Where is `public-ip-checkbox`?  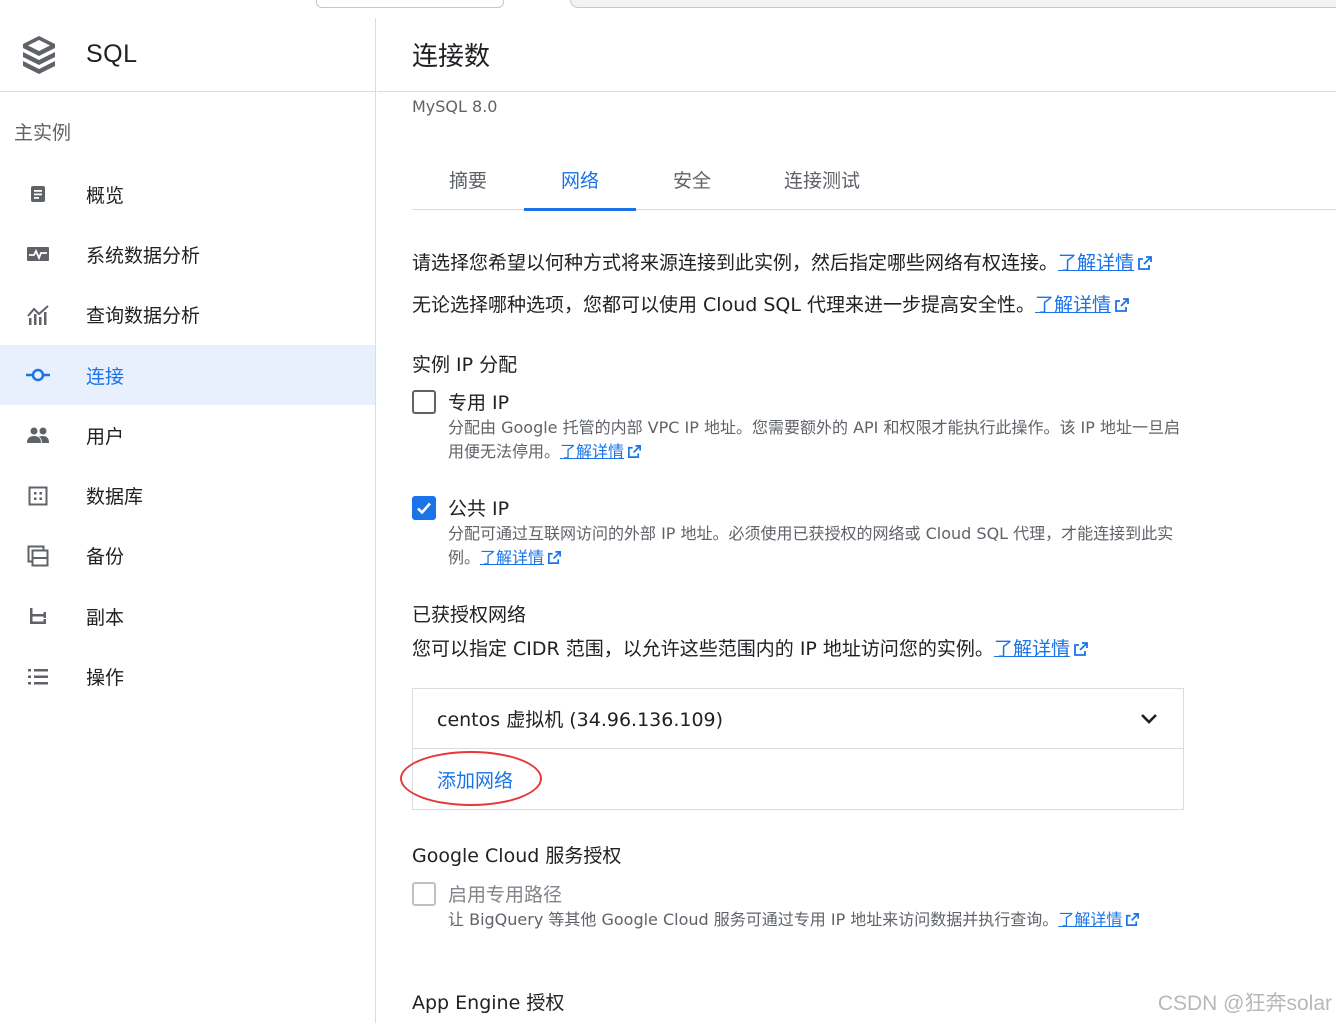
public-ip-checkbox is located at coordinates (424, 507).